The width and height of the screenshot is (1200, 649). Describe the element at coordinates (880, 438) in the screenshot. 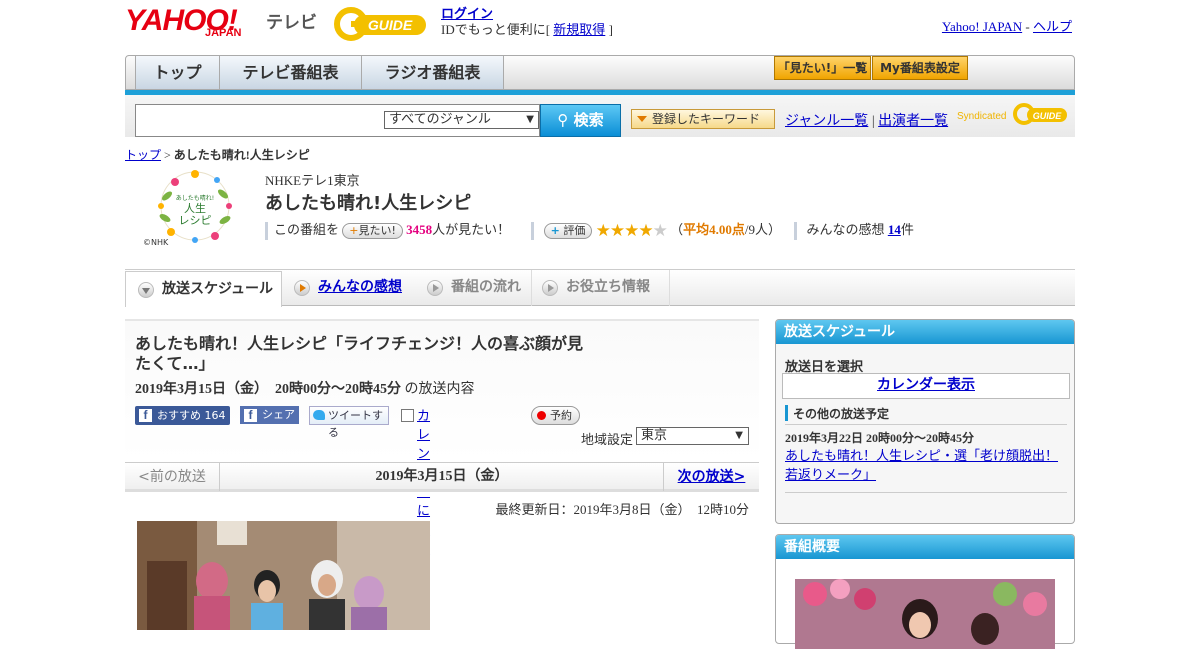

I see `next-broadcast-date: 2019年3月22日 20時00分～20時45分` at that location.